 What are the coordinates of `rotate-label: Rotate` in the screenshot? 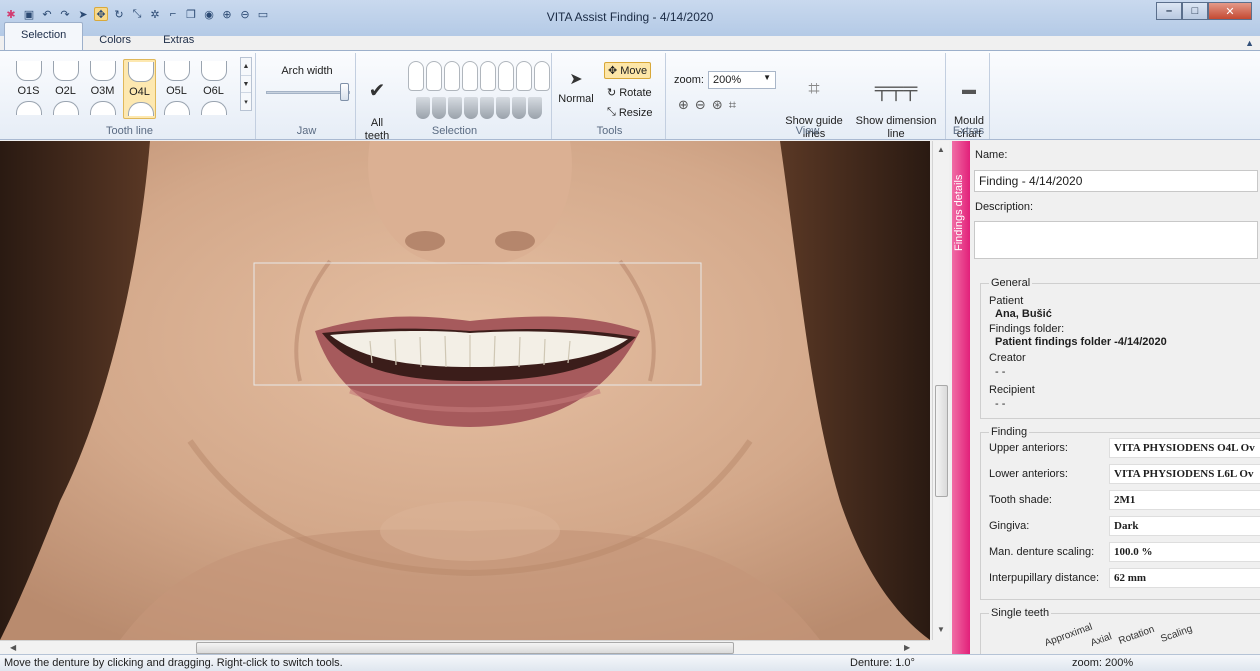 It's located at (635, 92).